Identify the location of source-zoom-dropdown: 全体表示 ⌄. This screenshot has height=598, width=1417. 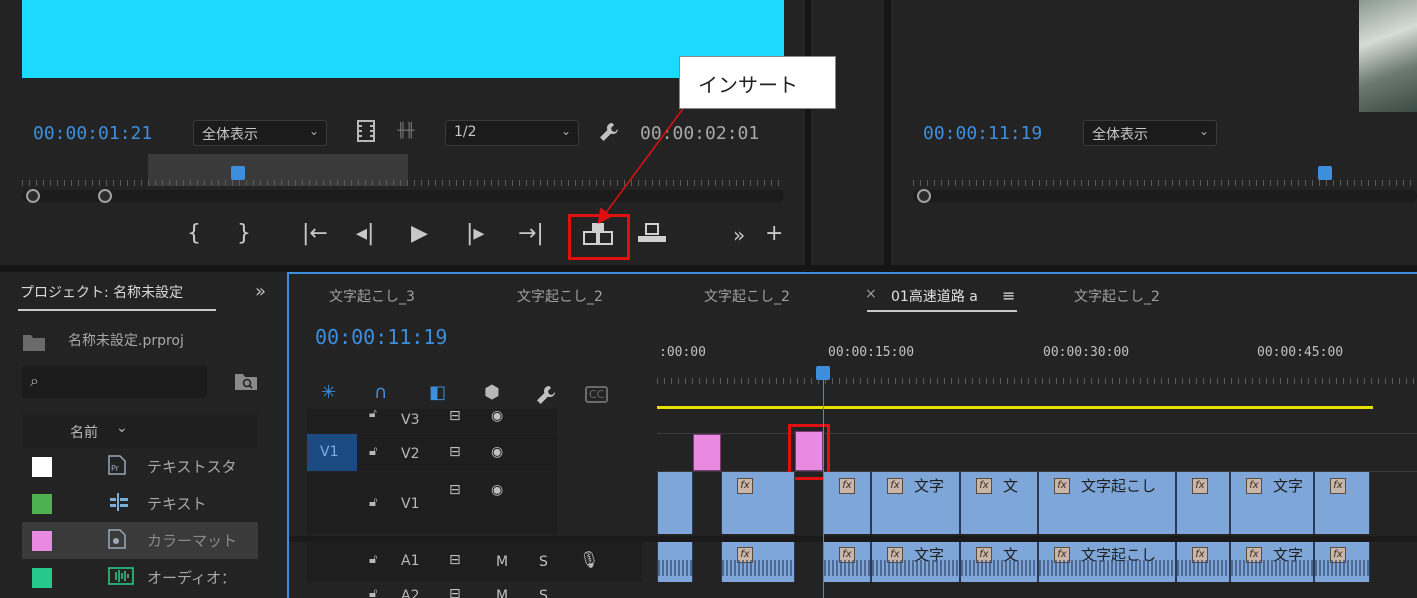
(260, 133).